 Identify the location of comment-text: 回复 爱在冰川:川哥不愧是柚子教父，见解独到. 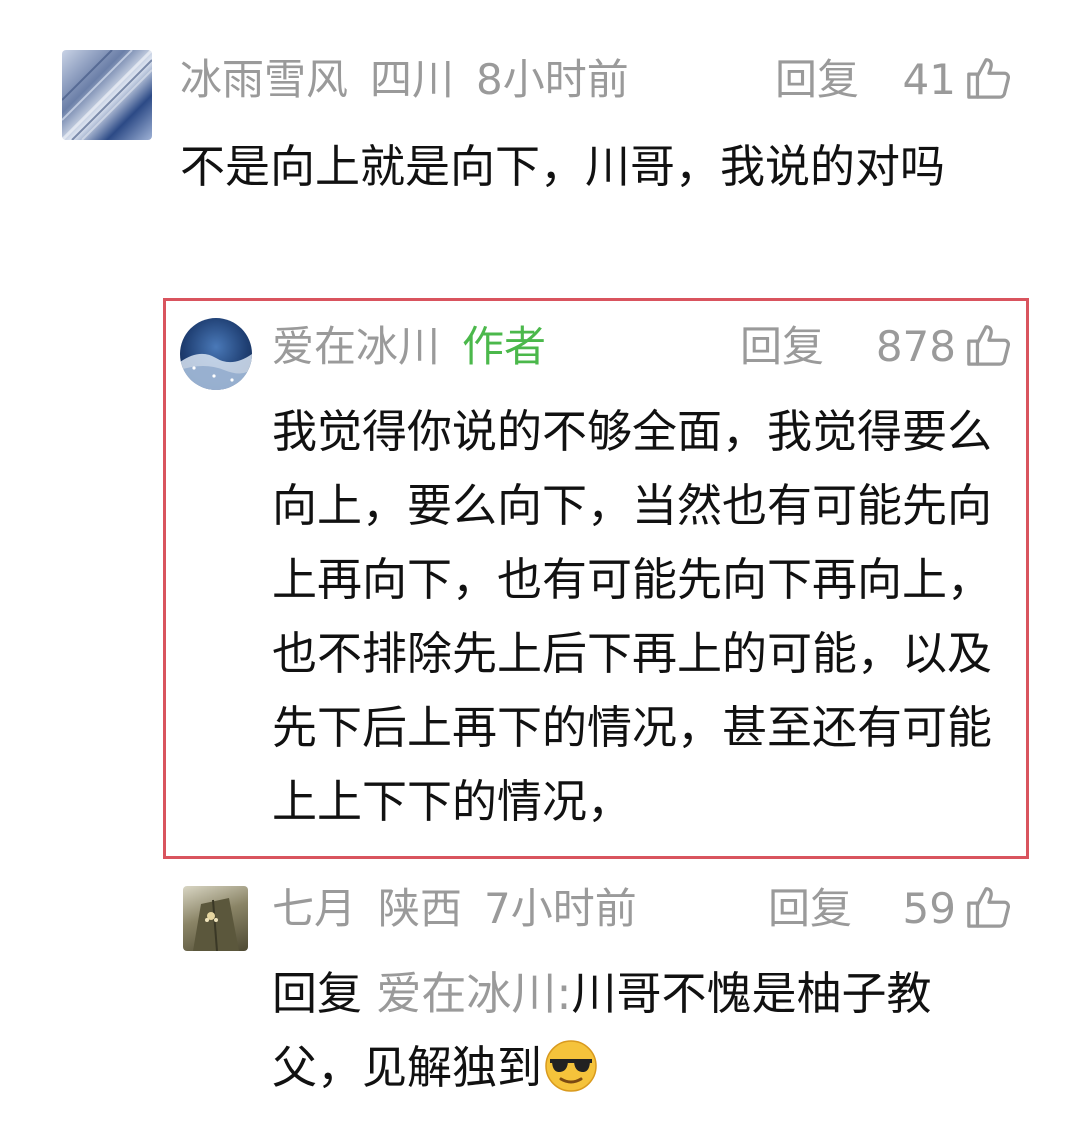
(644, 1031).